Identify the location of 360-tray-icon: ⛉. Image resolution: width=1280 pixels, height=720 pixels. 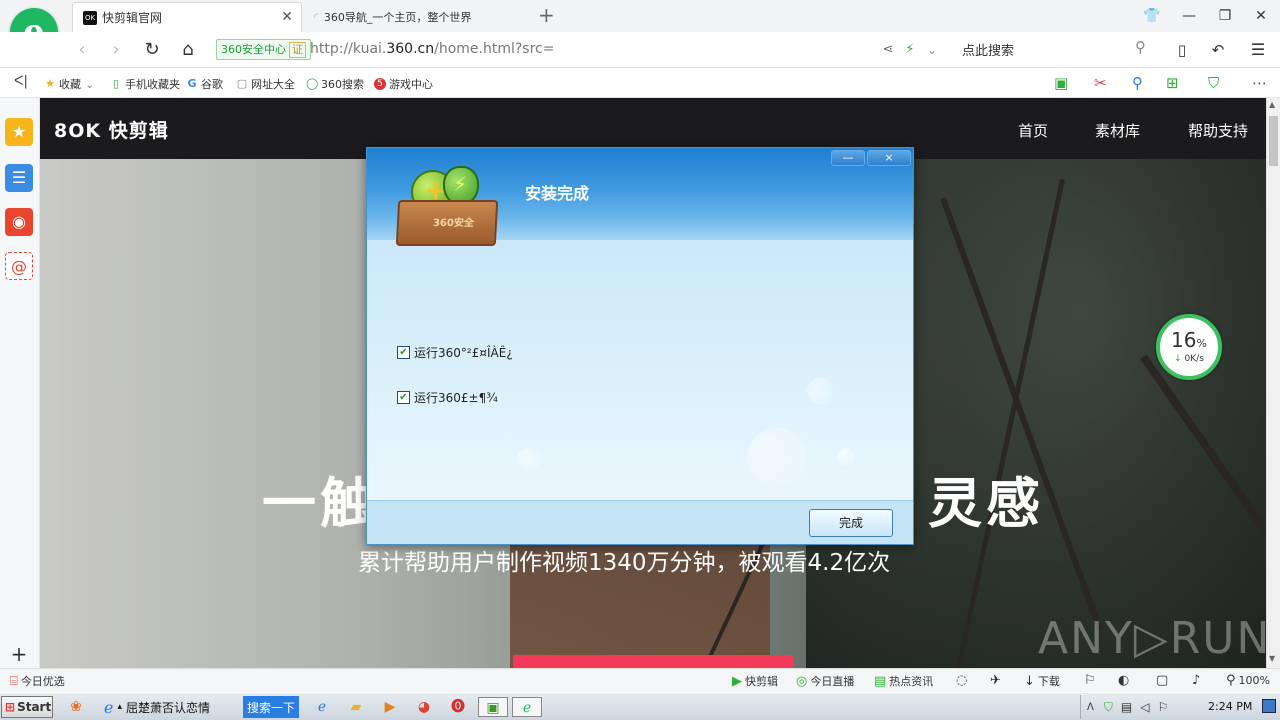
(1108, 707).